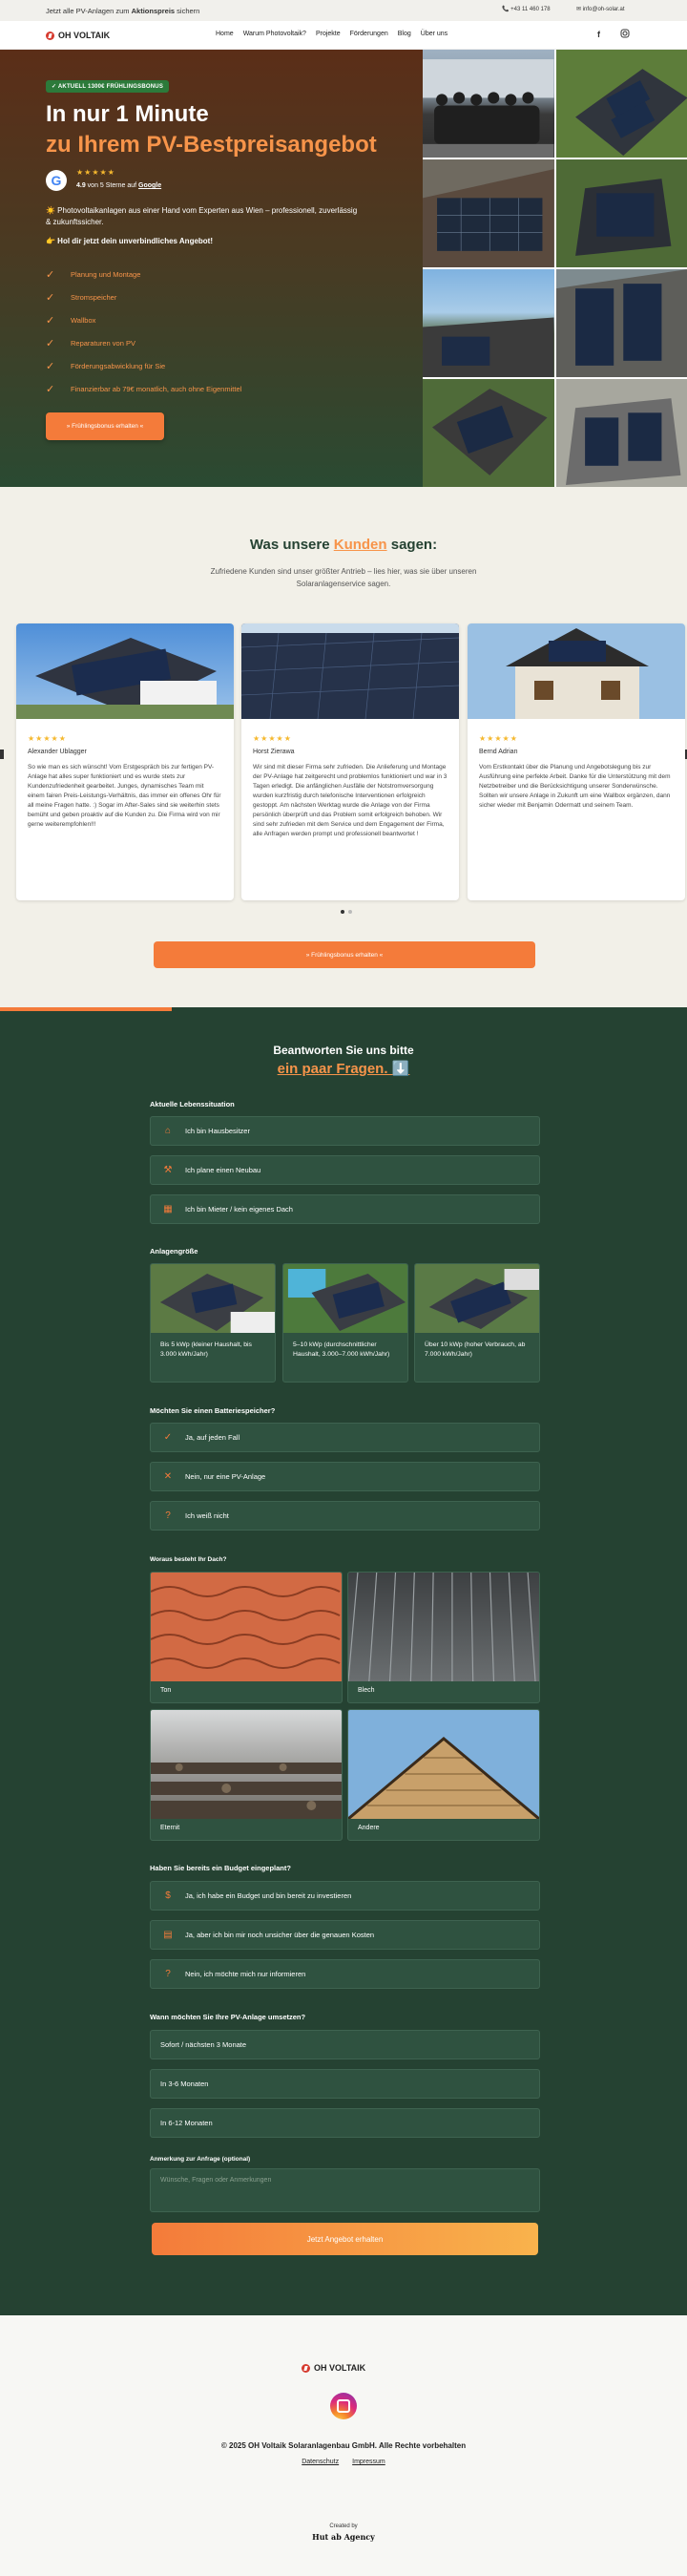 This screenshot has height=2576, width=687. Describe the element at coordinates (246, 1775) in the screenshot. I see `option-roof-eternit: Eternit` at that location.